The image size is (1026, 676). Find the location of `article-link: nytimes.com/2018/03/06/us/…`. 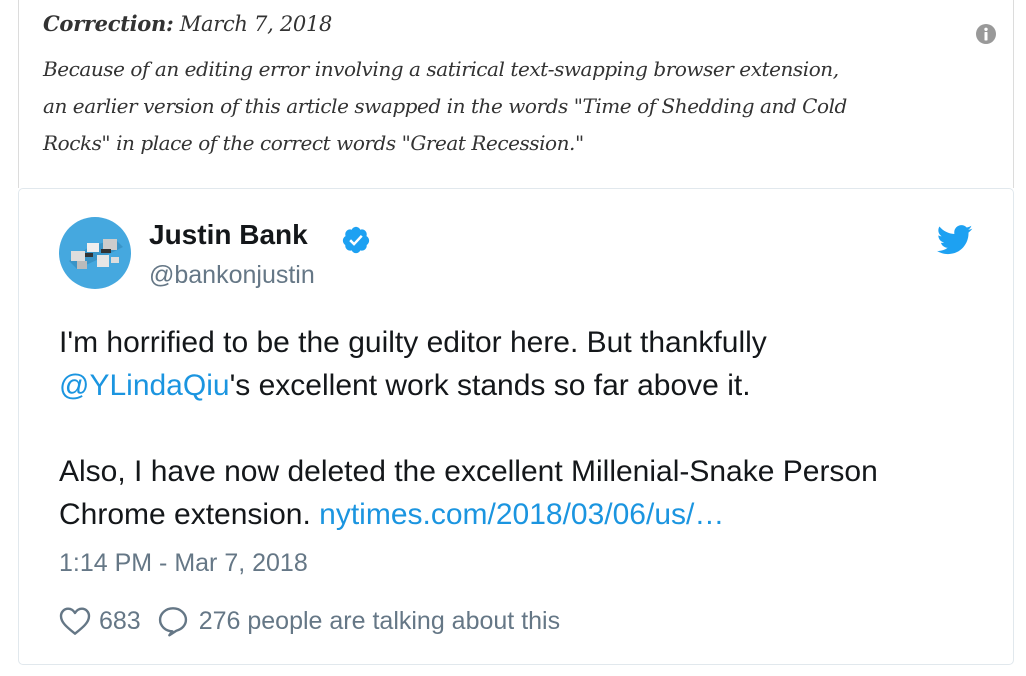

article-link: nytimes.com/2018/03/06/us/… is located at coordinates (521, 514).